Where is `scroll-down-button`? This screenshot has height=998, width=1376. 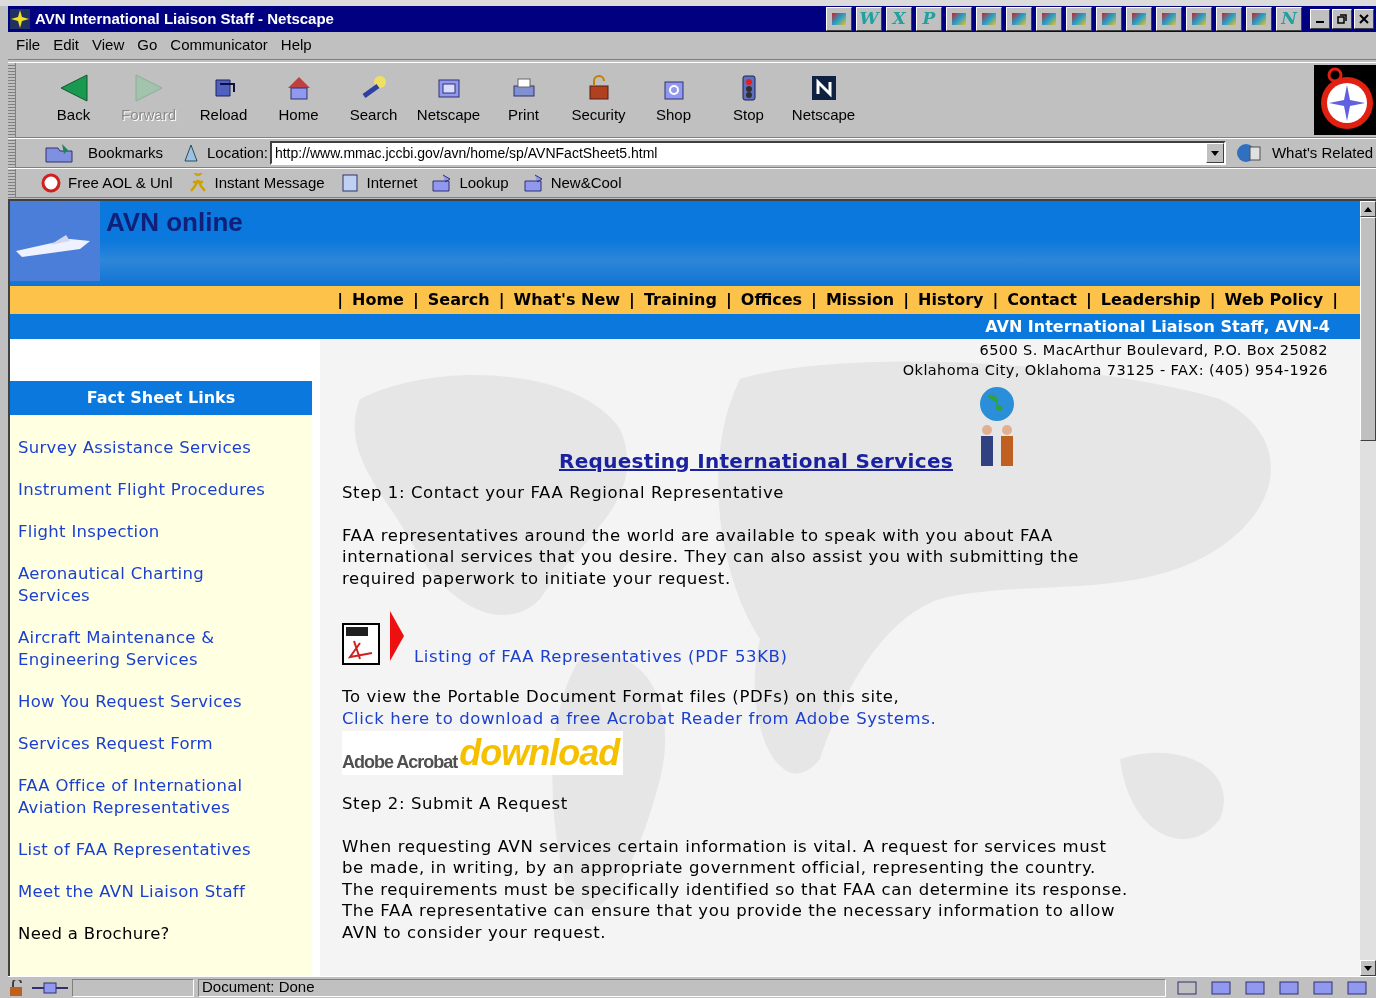
scroll-down-button is located at coordinates (1368, 968).